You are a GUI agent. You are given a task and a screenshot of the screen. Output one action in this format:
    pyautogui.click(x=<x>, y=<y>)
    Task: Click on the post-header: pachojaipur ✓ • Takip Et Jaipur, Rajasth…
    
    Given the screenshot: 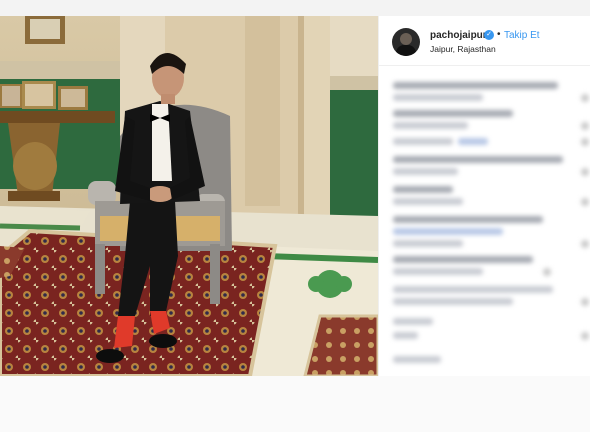 What is the action you would take?
    pyautogui.click(x=484, y=41)
    